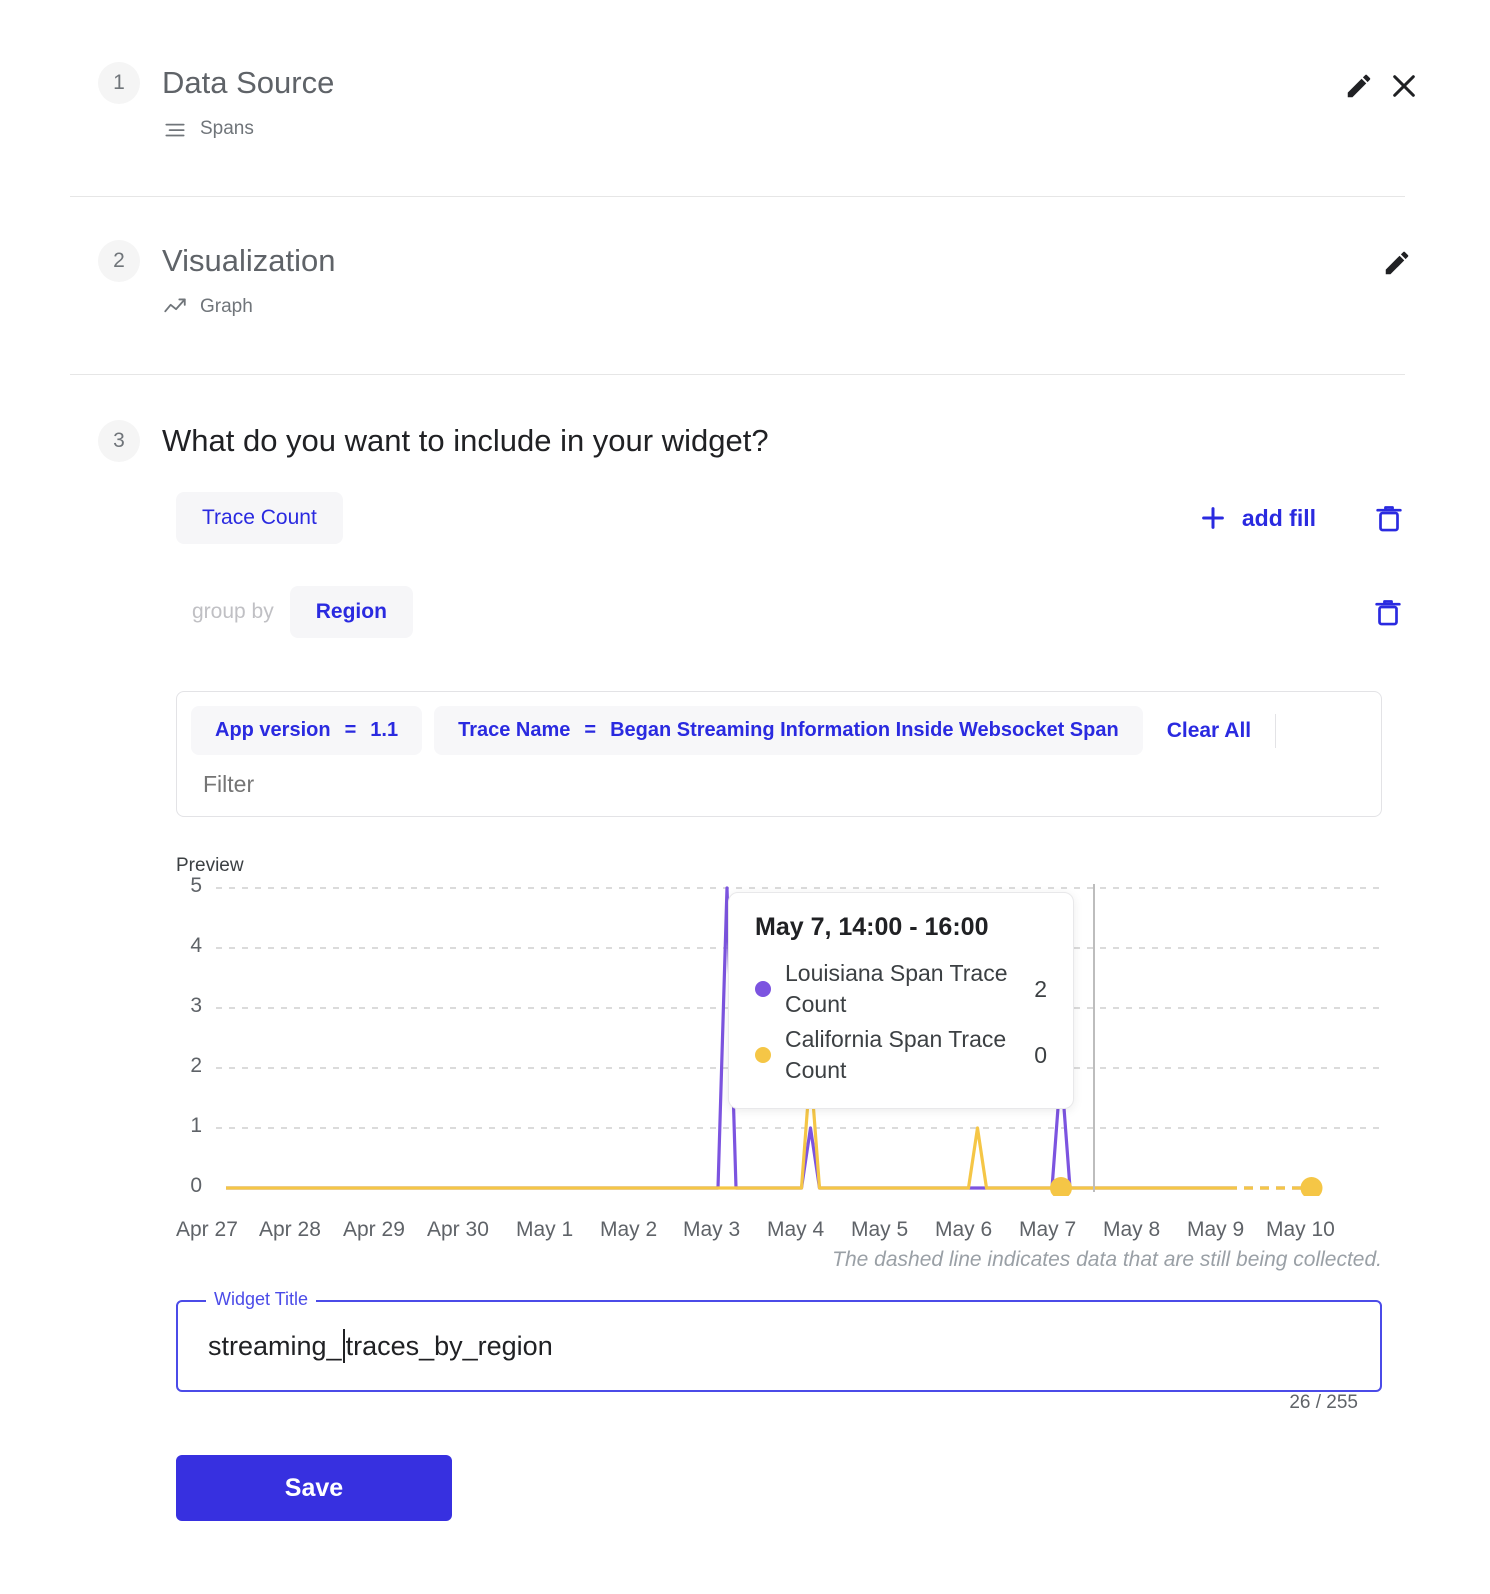  What do you see at coordinates (175, 307) in the screenshot?
I see `graph-icon` at bounding box center [175, 307].